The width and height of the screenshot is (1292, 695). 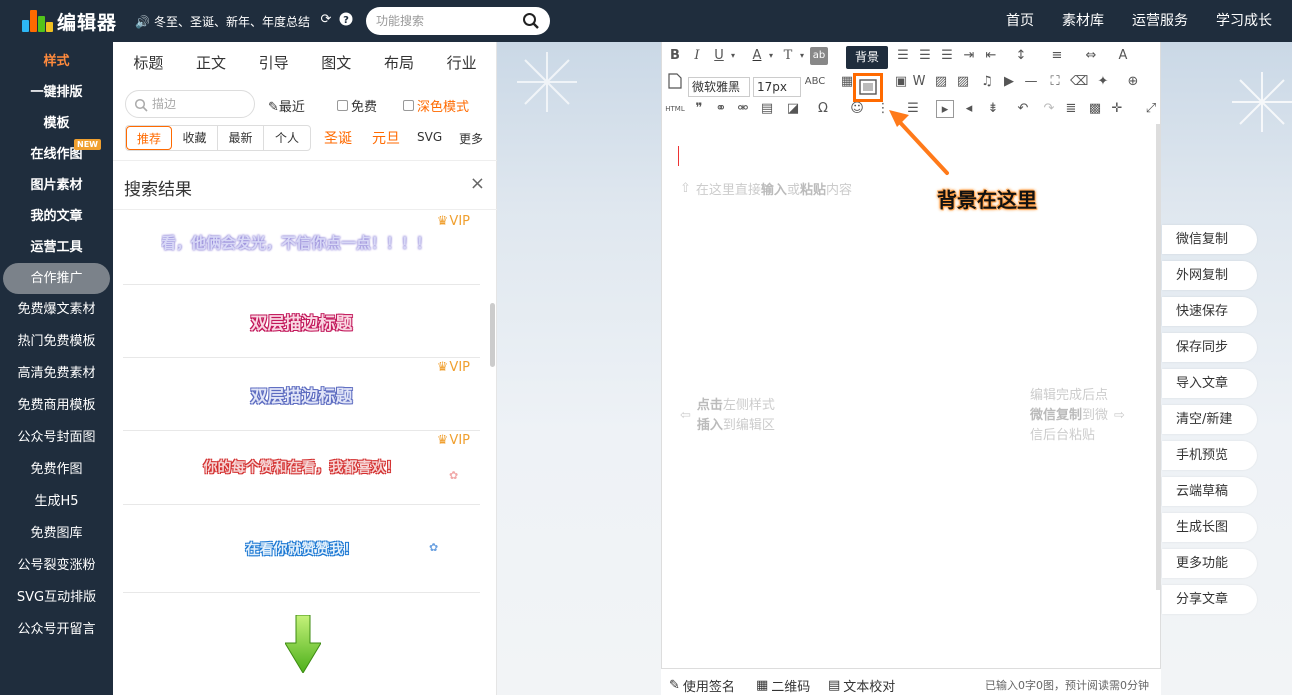 What do you see at coordinates (1209, 239) in the screenshot?
I see `wechat-copy-button: 微信复制` at bounding box center [1209, 239].